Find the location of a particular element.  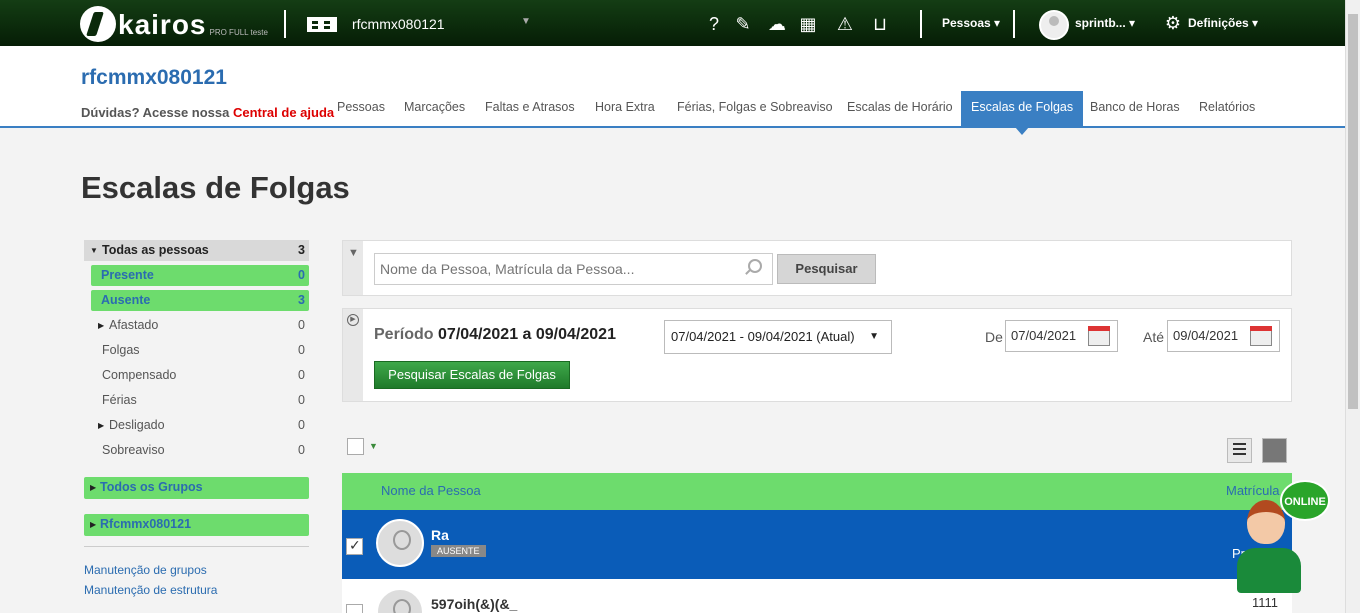

search-icon is located at coordinates (755, 266).